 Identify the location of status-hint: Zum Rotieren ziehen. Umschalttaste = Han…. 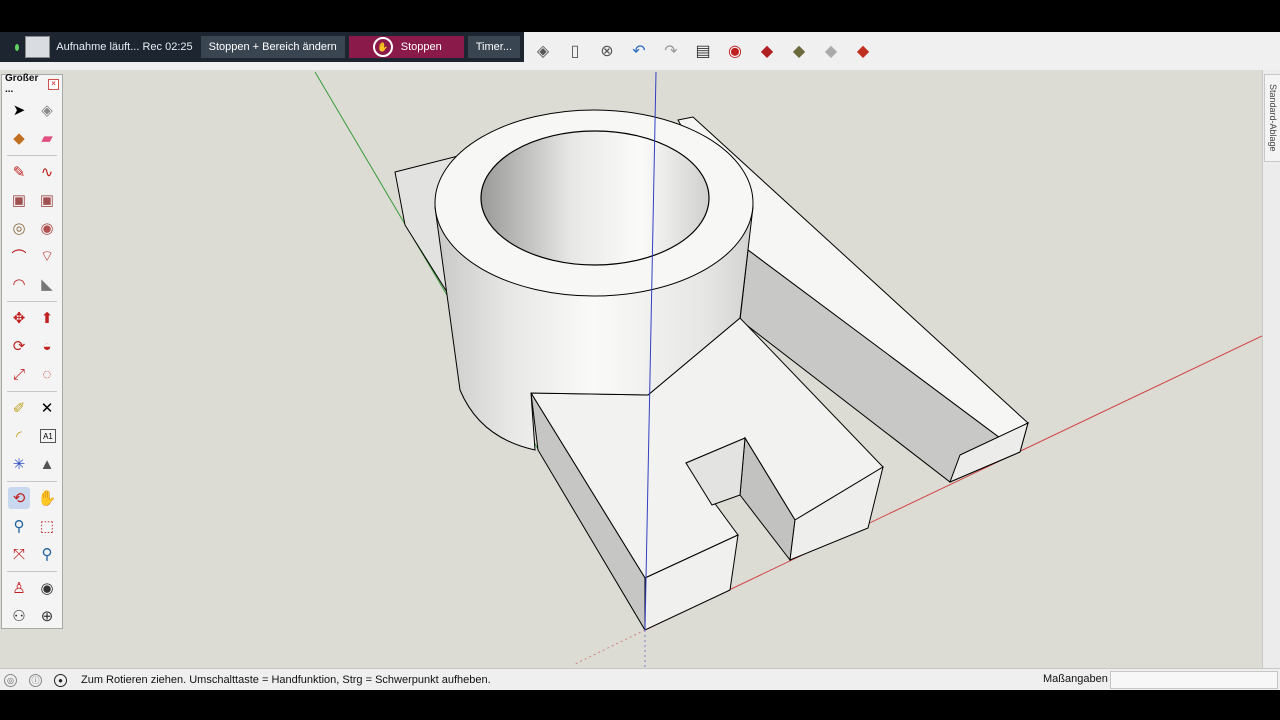
(286, 680).